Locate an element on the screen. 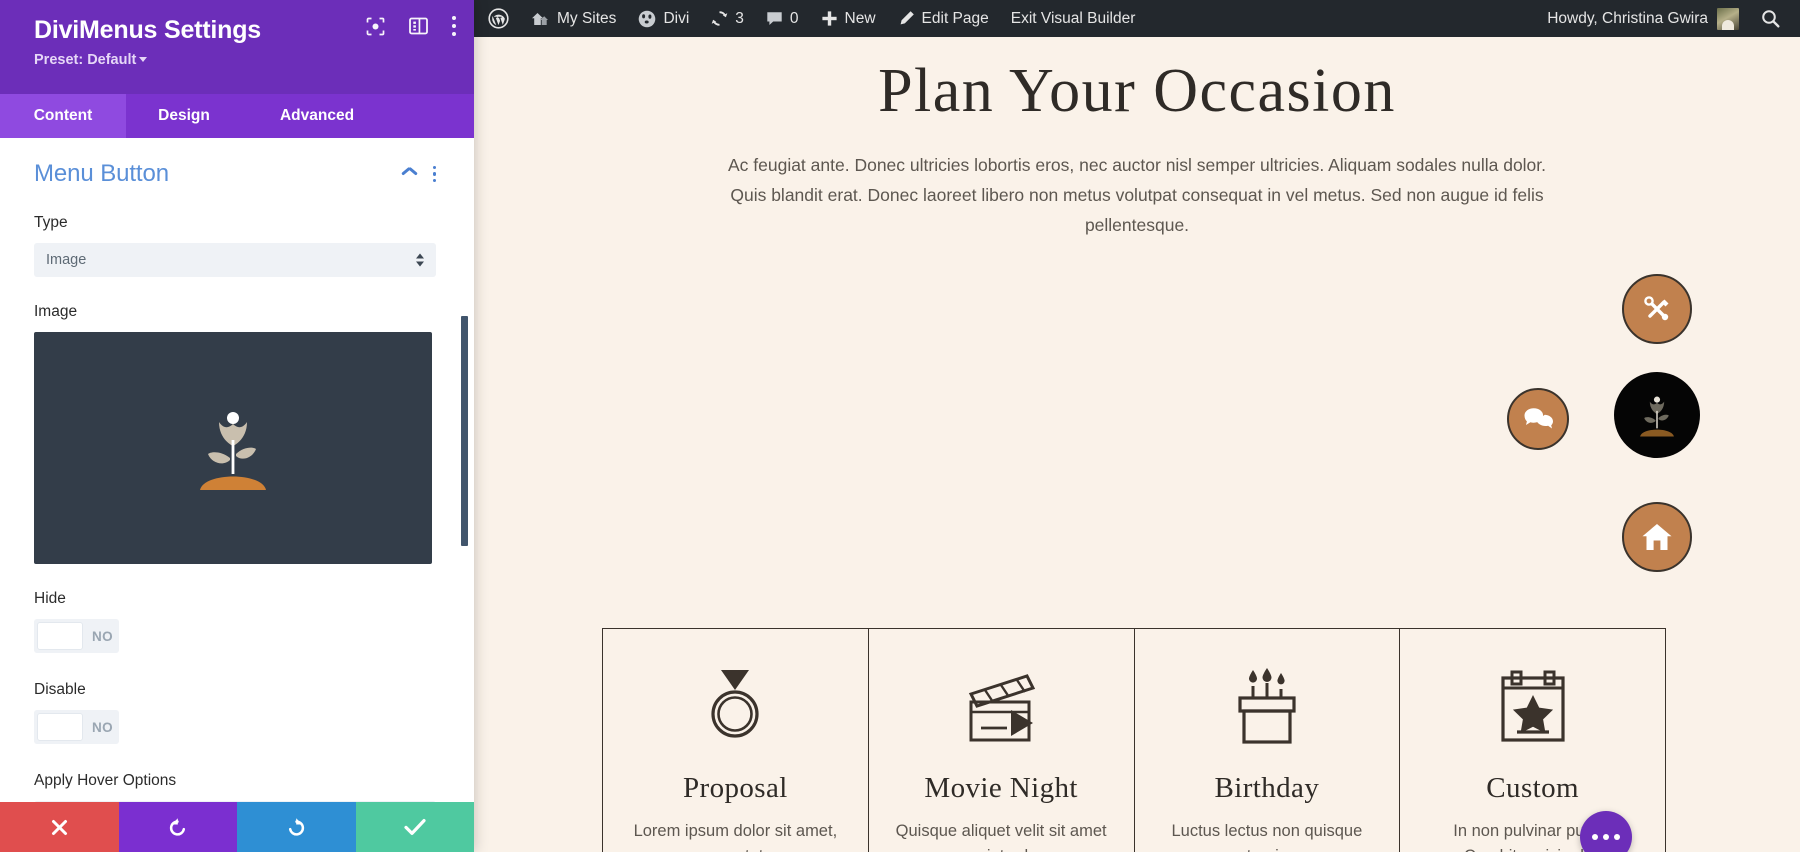  birthday-cake-icon is located at coordinates (1267, 704).